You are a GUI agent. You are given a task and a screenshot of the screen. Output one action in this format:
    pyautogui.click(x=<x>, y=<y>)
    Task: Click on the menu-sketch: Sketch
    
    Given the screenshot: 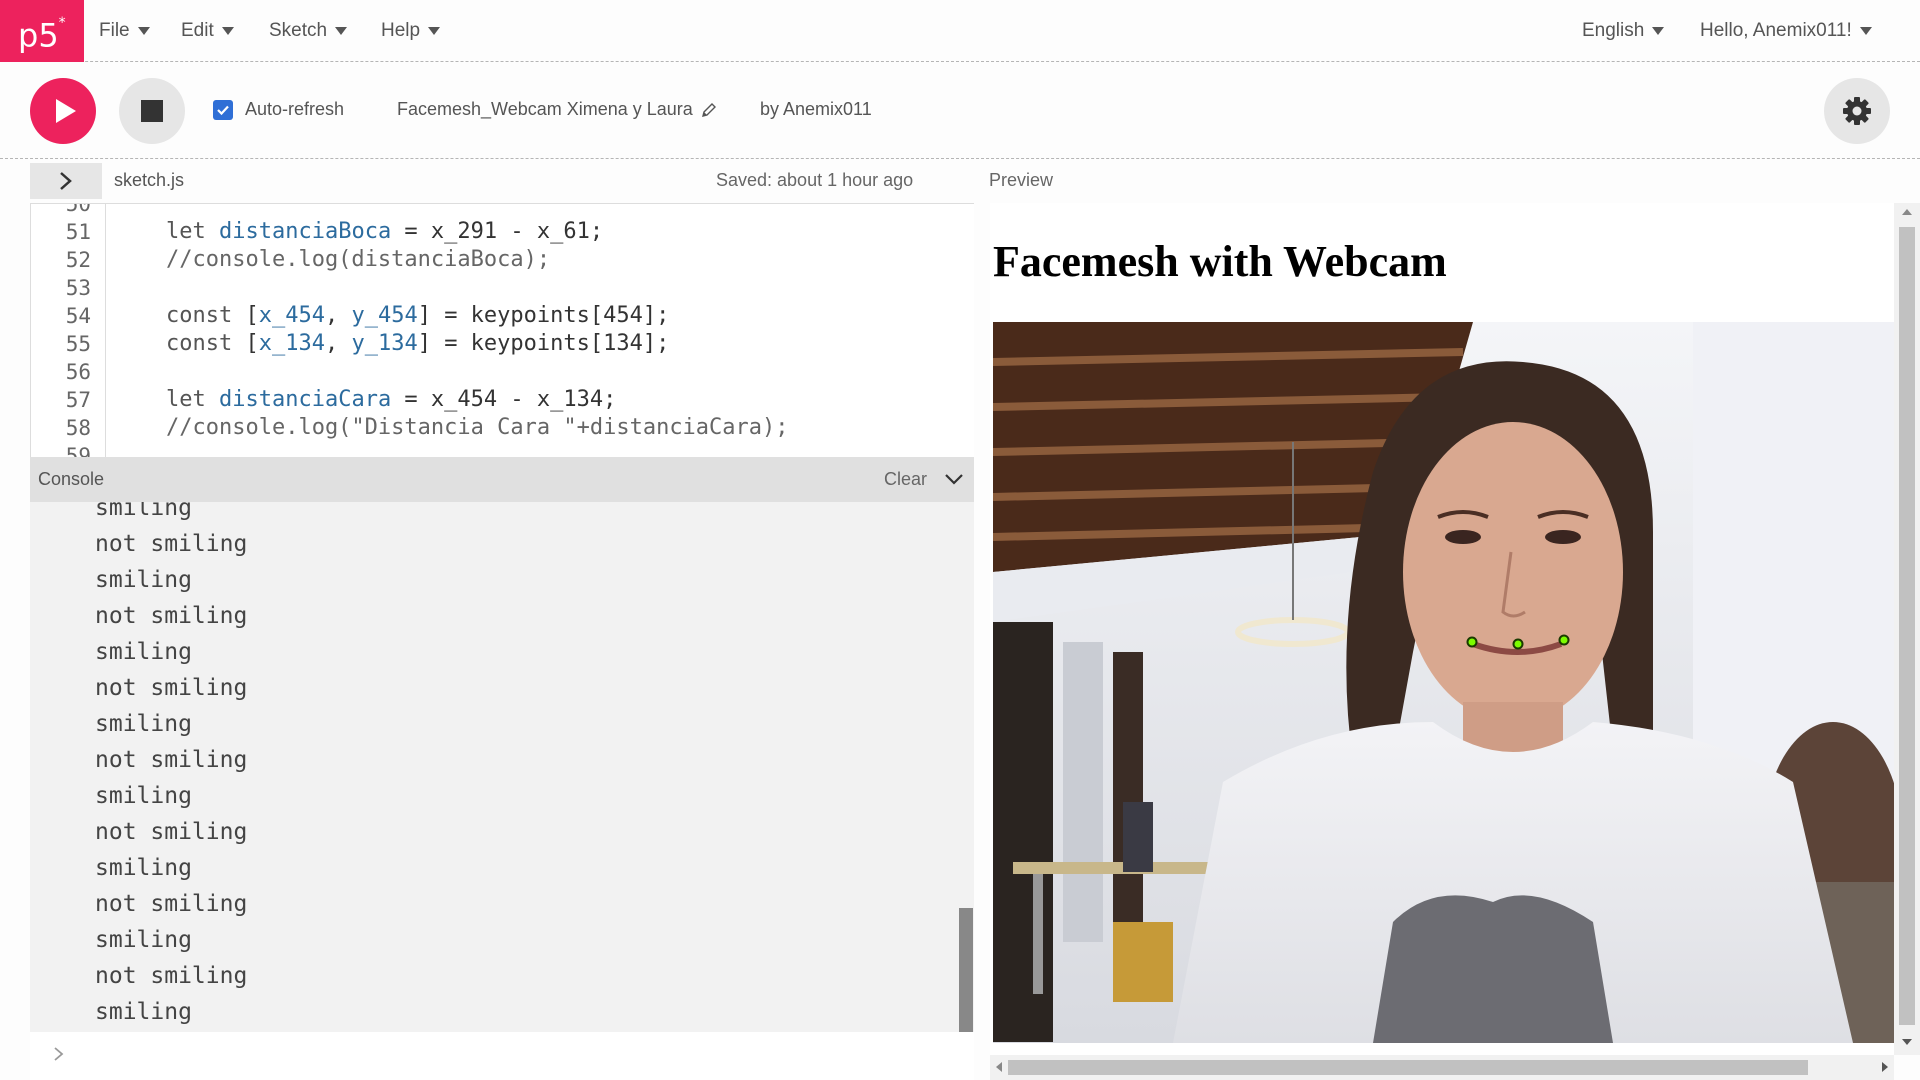 What is the action you would take?
    pyautogui.click(x=308, y=31)
    